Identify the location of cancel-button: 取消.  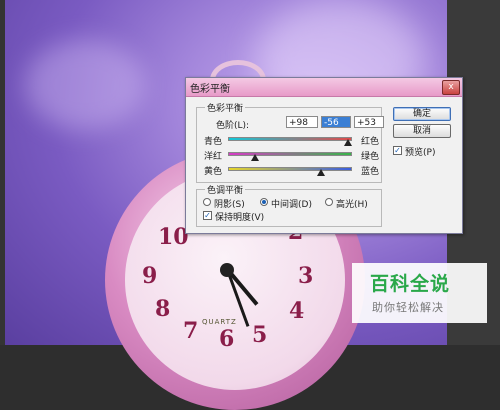
(422, 131).